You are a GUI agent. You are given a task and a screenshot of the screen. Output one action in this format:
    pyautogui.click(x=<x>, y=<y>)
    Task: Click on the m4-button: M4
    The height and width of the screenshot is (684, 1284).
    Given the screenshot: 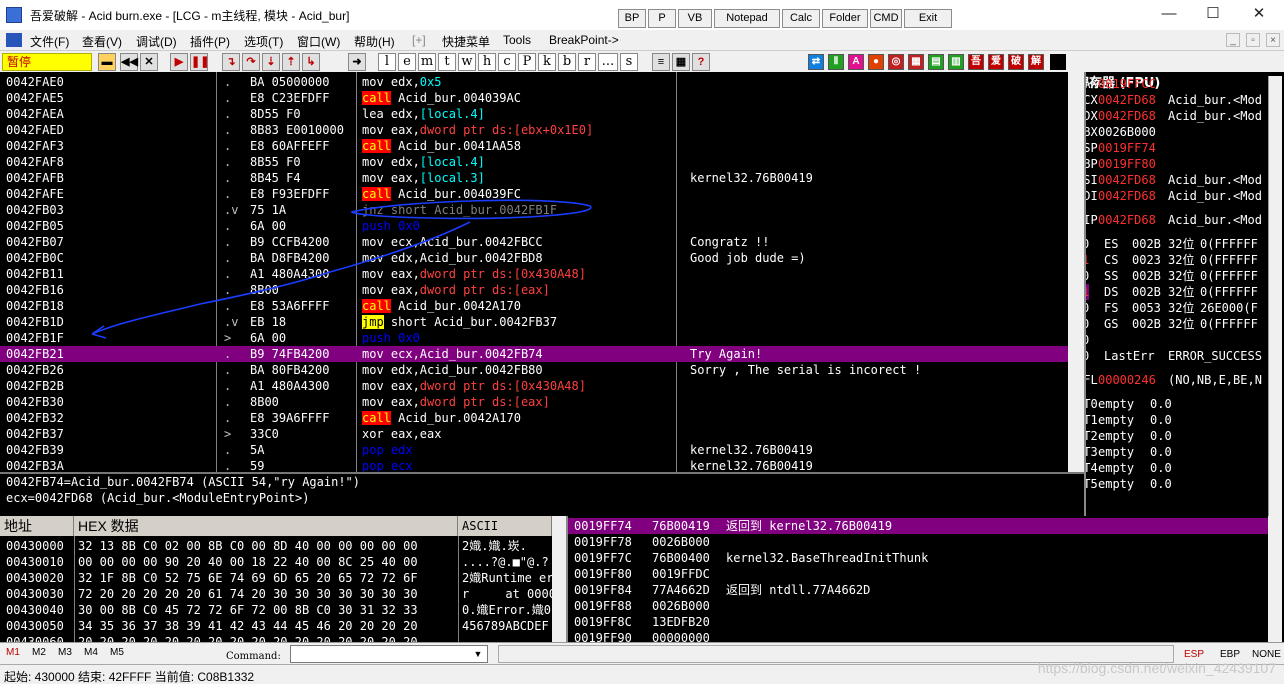 What is the action you would take?
    pyautogui.click(x=91, y=652)
    